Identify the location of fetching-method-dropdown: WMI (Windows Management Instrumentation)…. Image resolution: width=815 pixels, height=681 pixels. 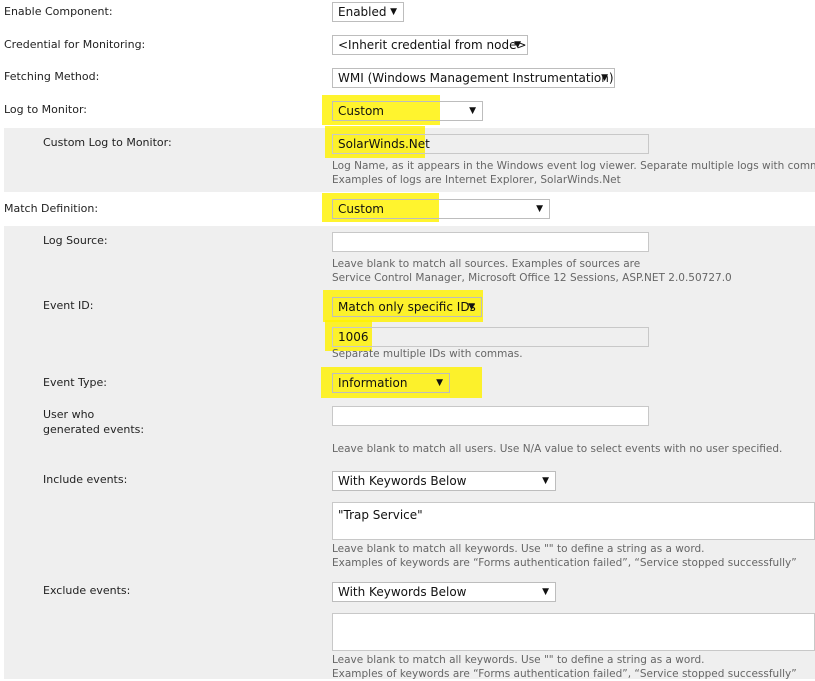
(473, 78).